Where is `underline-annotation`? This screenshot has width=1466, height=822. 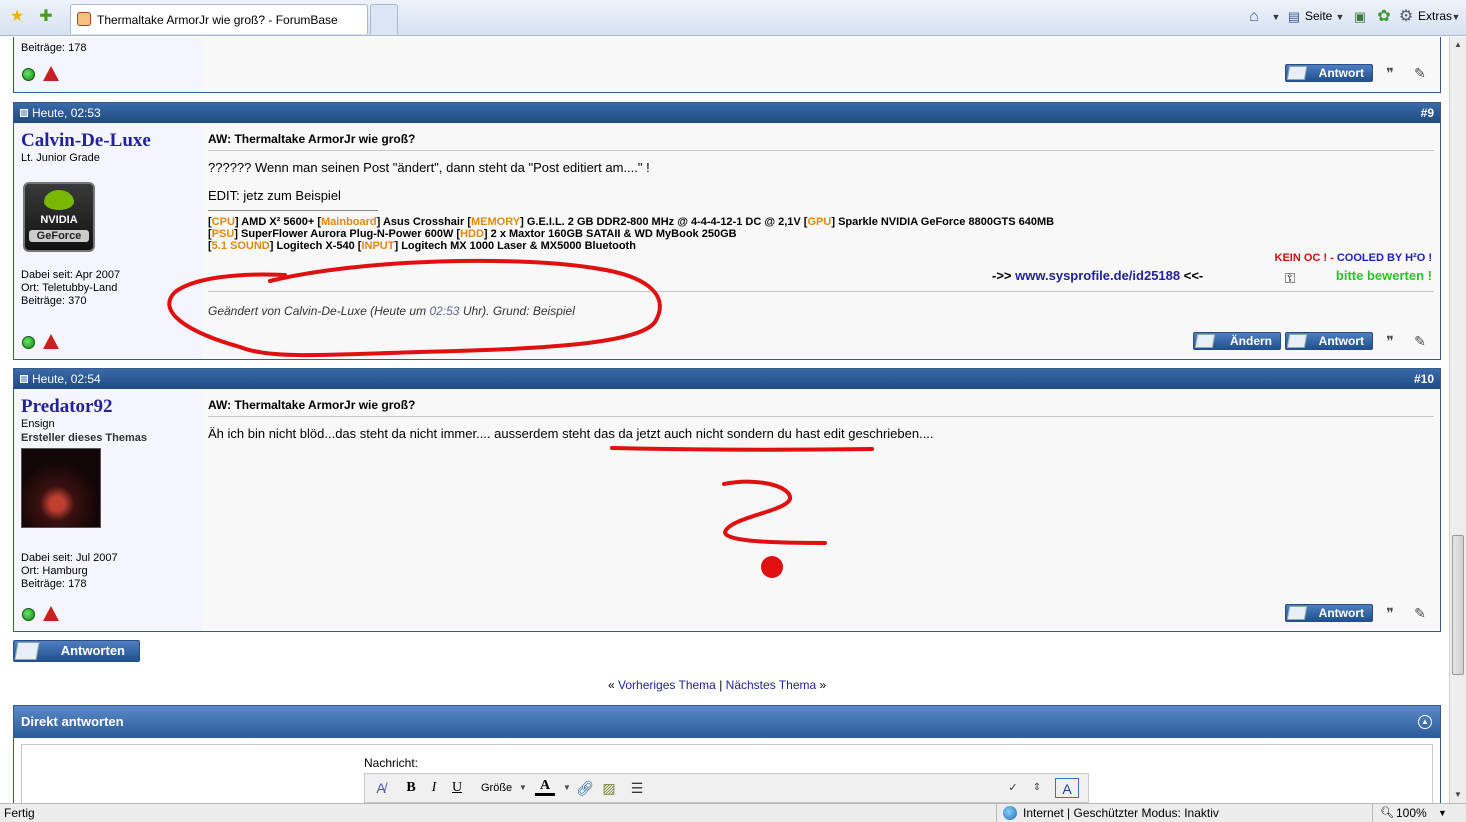
underline-annotation is located at coordinates (742, 449).